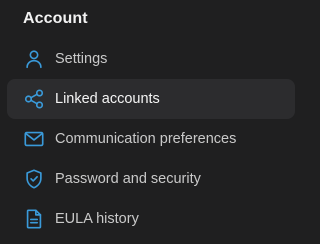 This screenshot has height=244, width=320. I want to click on nav-item-label: EULA history, so click(97, 219).